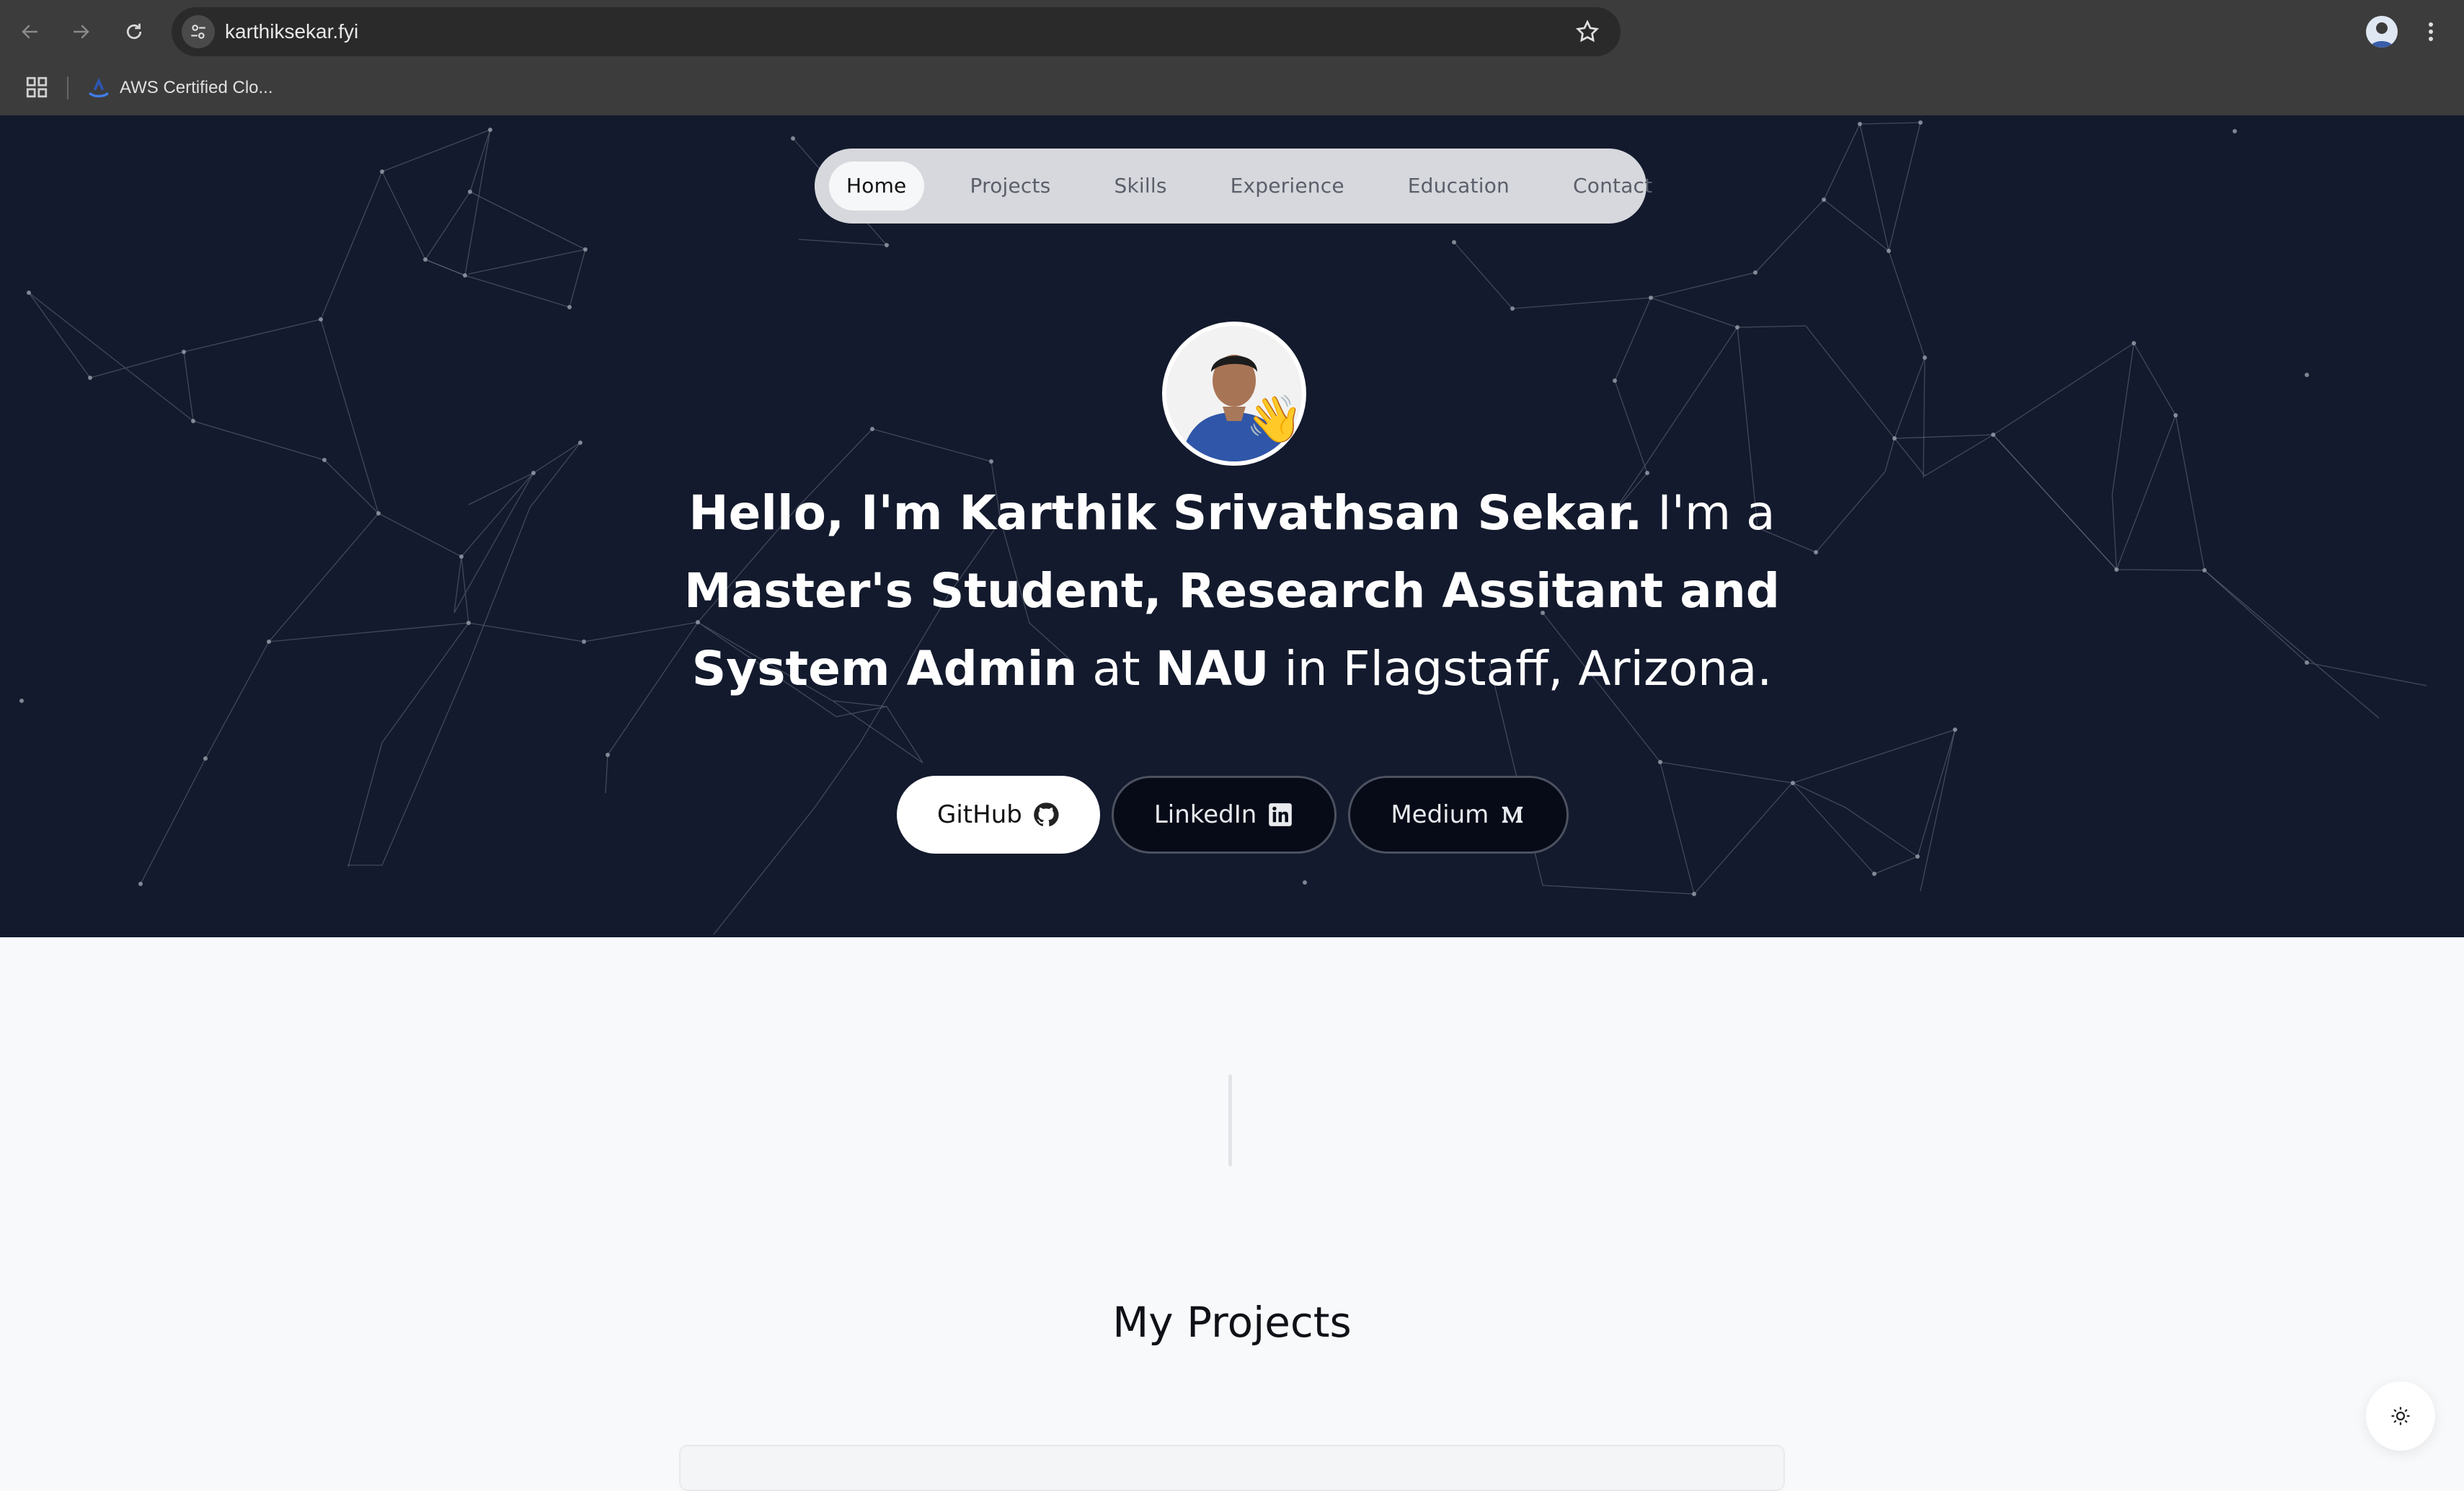 The width and height of the screenshot is (2464, 1491). I want to click on forward-button, so click(80, 31).